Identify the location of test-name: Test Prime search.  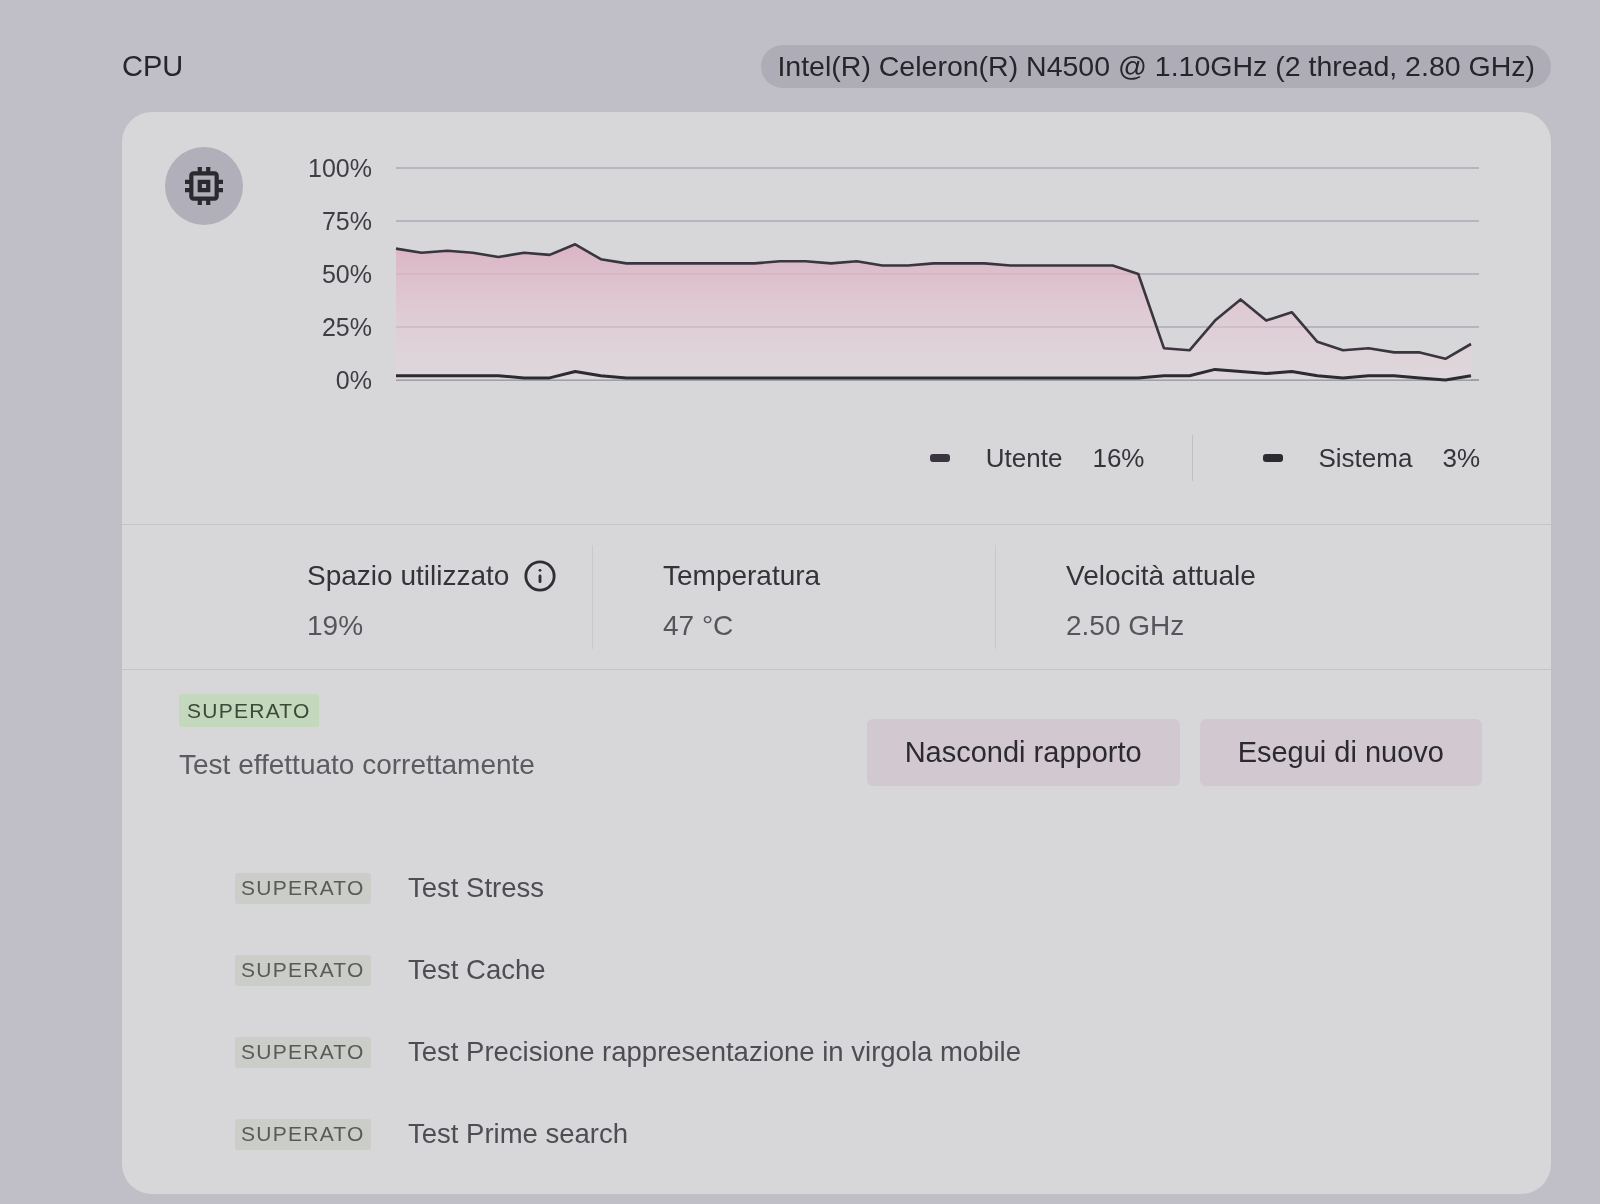
(518, 1134).